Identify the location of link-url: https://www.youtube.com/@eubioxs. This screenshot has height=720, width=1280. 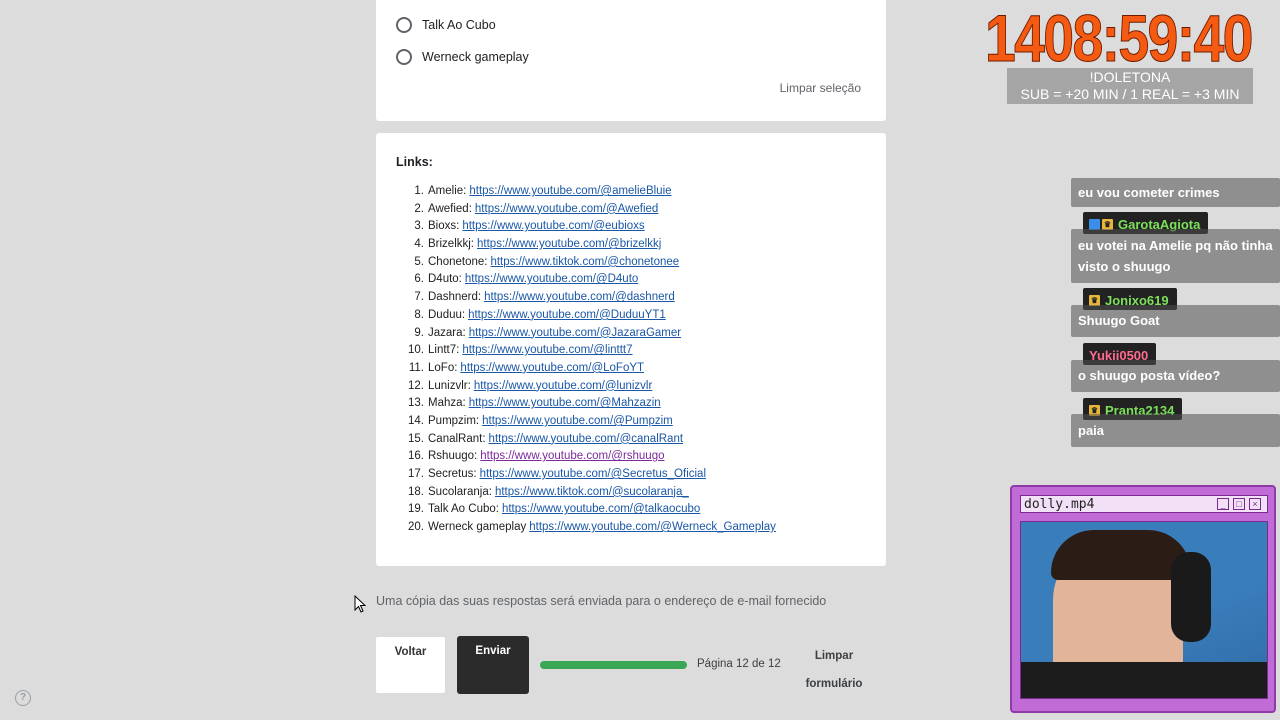
(553, 227).